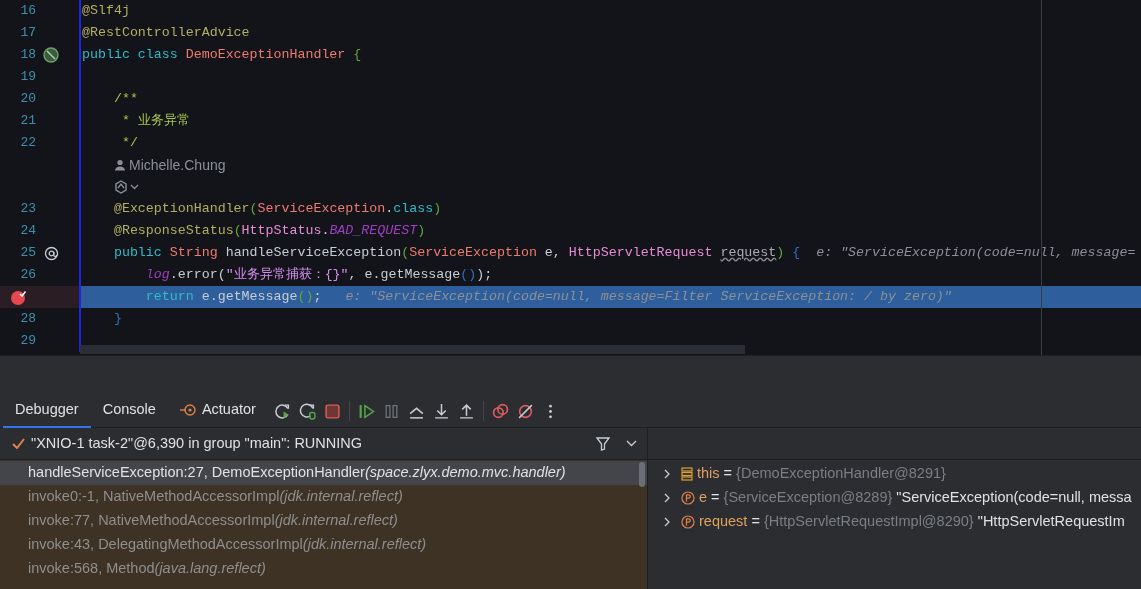 The image size is (1141, 589). I want to click on variable-entry: request = {HttpServletRequestImpl@8290} "HttpServletRequestIm, so click(912, 522).